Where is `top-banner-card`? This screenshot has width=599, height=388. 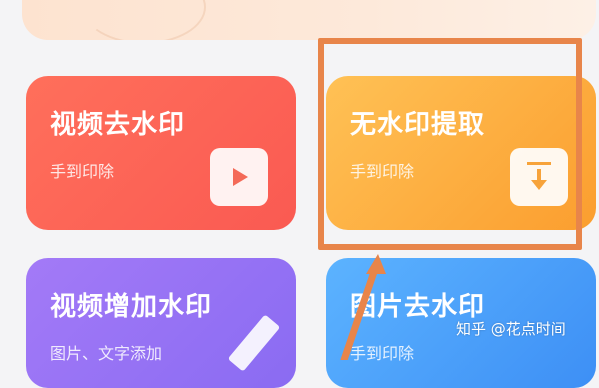 top-banner-card is located at coordinates (309, 20).